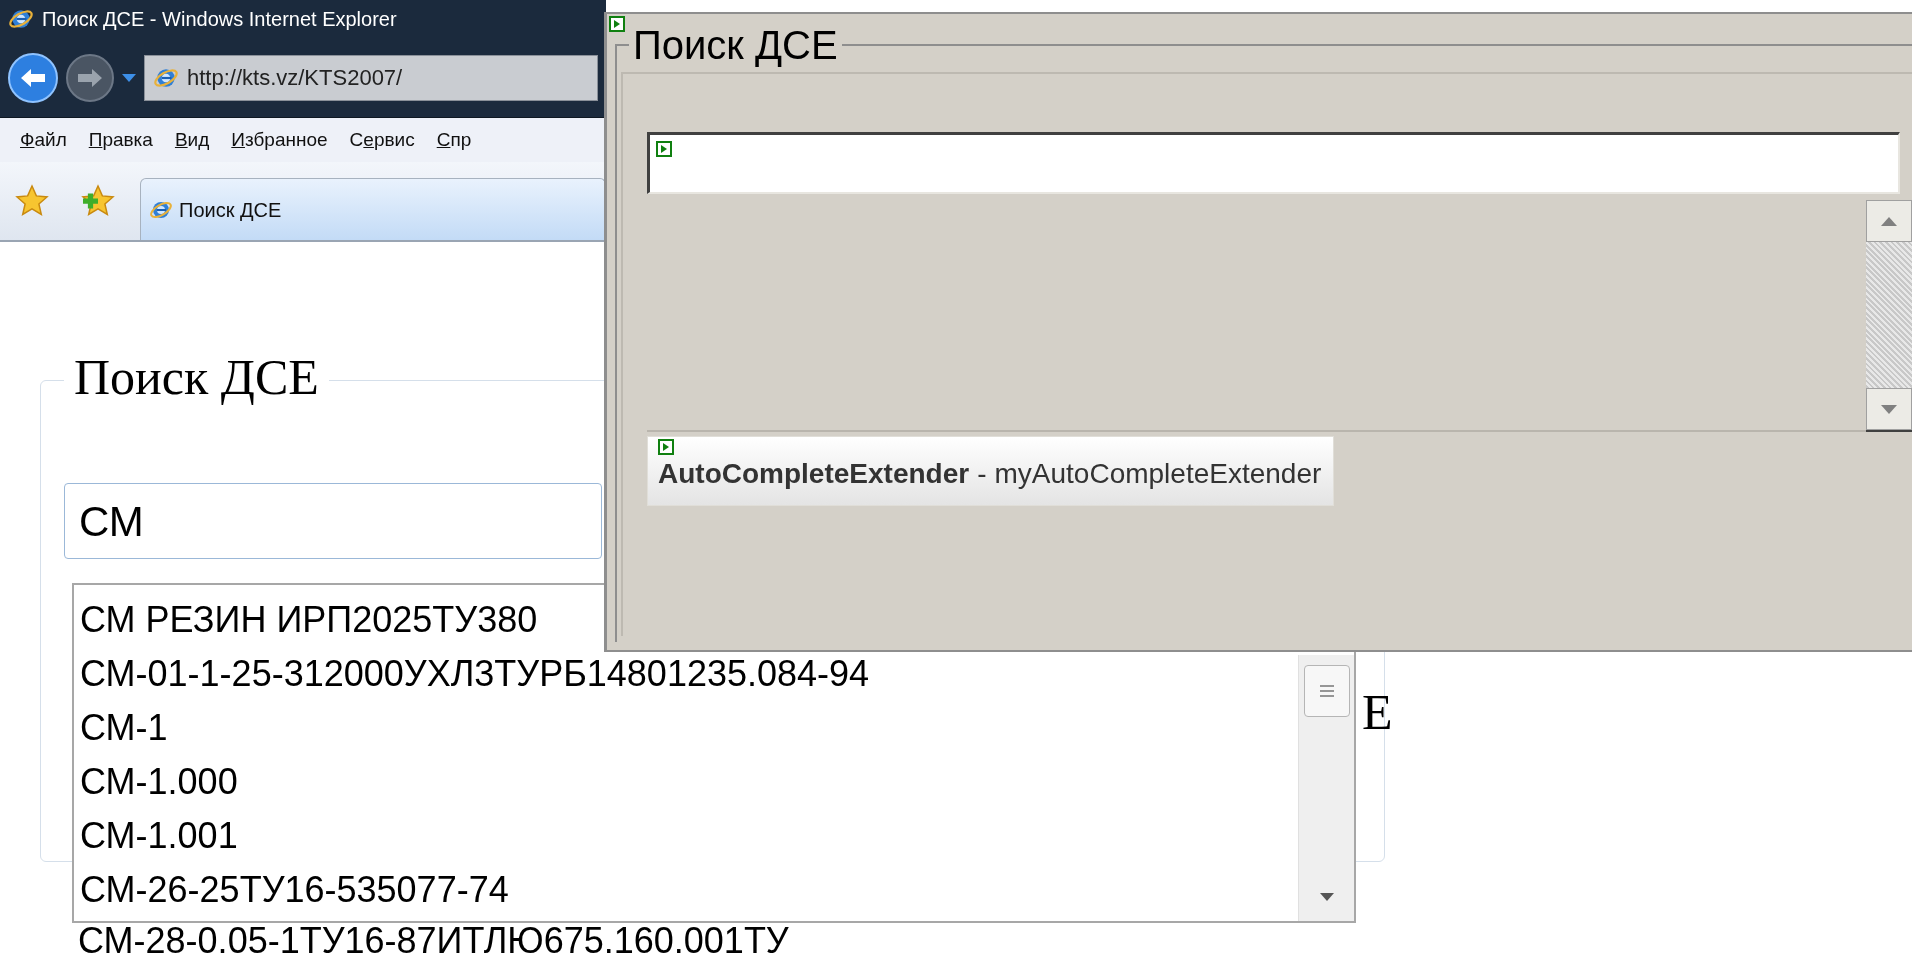  What do you see at coordinates (373, 209) in the screenshot?
I see `browser-tab: Поиск ДСЕ` at bounding box center [373, 209].